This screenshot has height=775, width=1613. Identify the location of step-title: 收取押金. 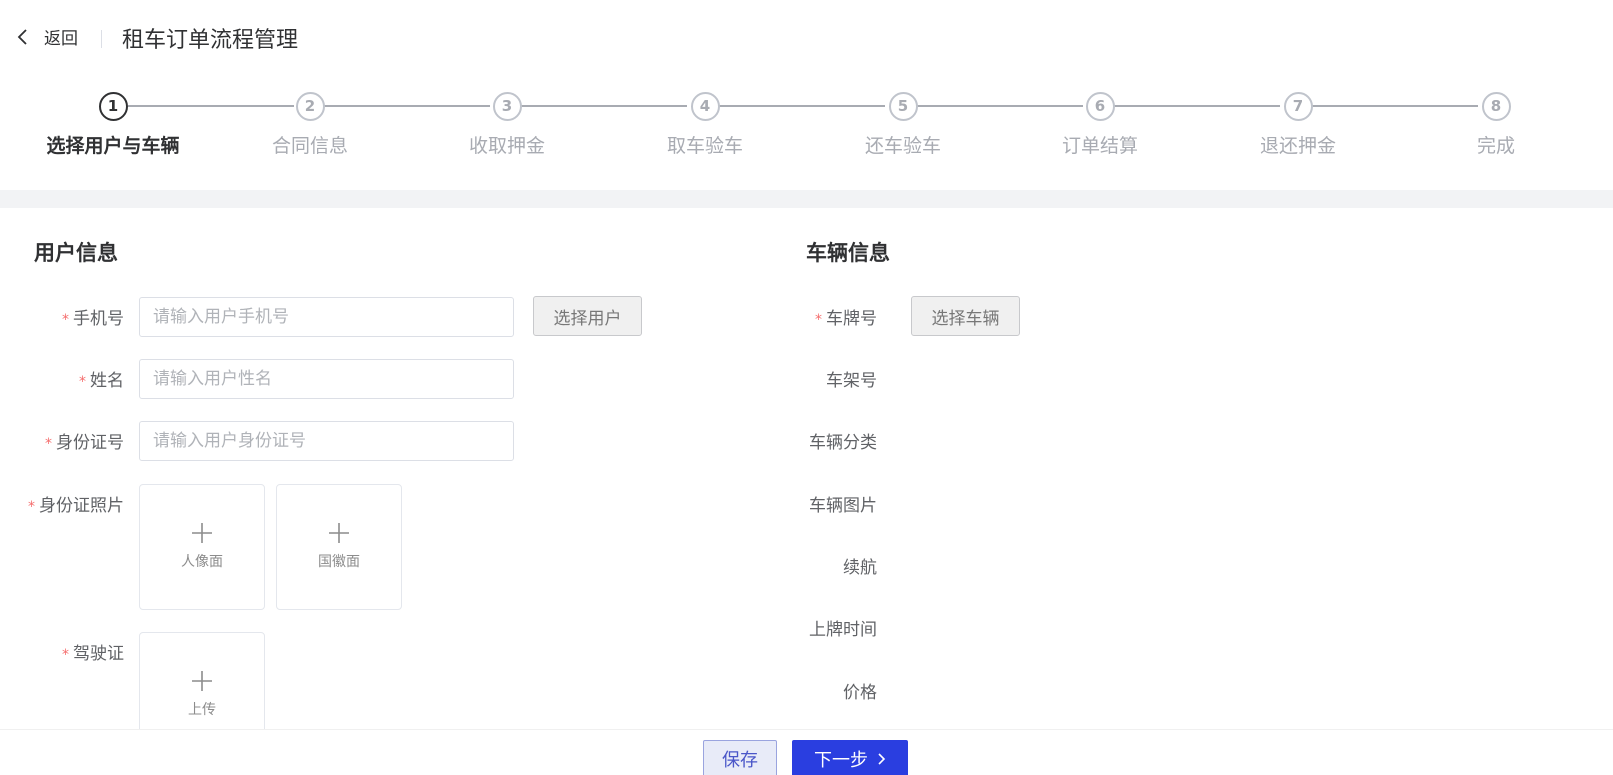
(506, 146).